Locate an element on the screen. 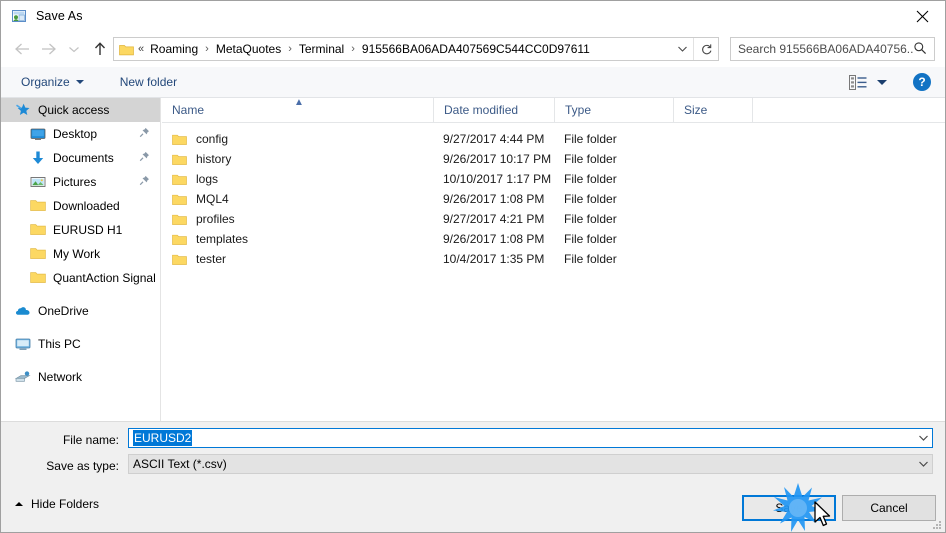  back-icon is located at coordinates (22, 49).